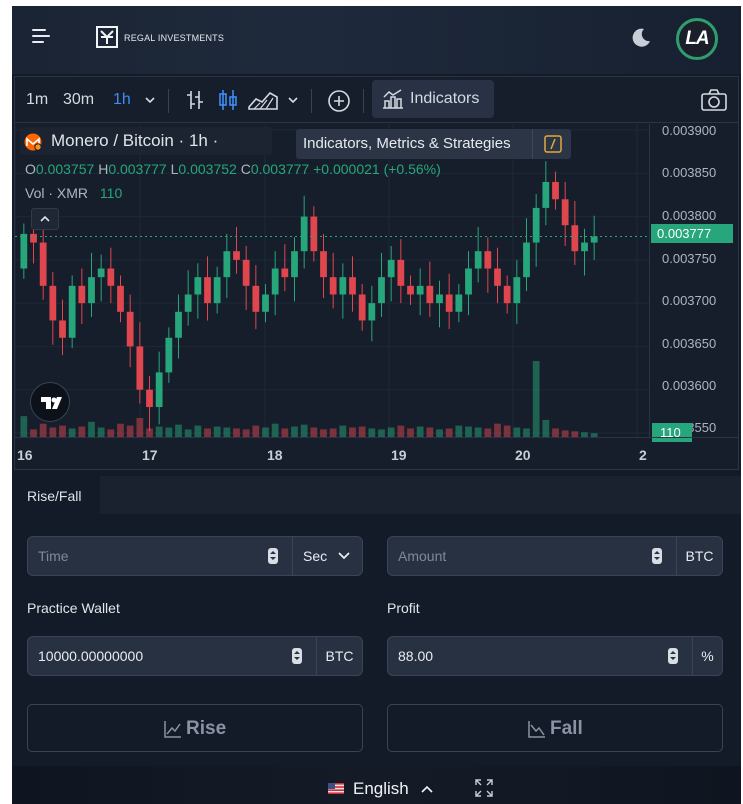  Describe the element at coordinates (407, 143) in the screenshot. I see `tooltip-text: Indicators, Metrics & Strategies` at that location.